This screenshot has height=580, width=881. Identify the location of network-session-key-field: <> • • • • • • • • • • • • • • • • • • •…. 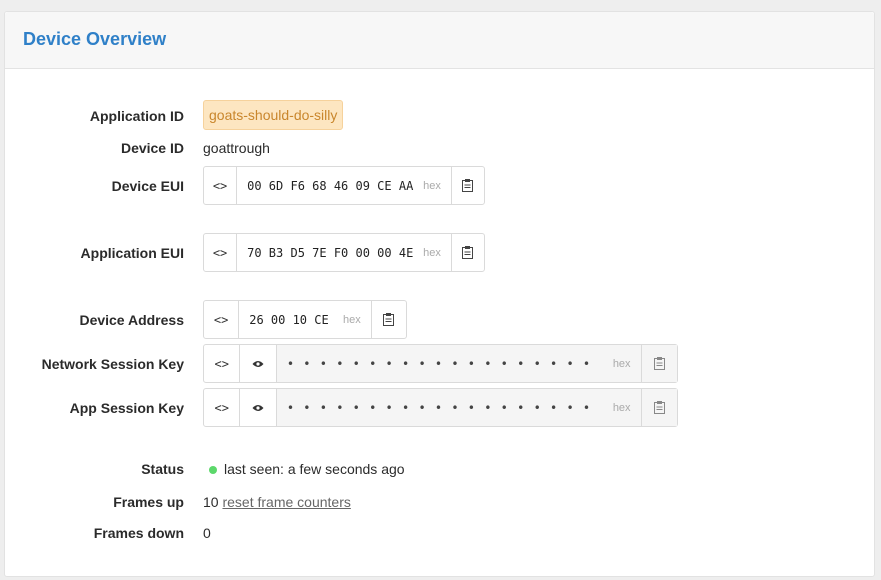
(440, 363).